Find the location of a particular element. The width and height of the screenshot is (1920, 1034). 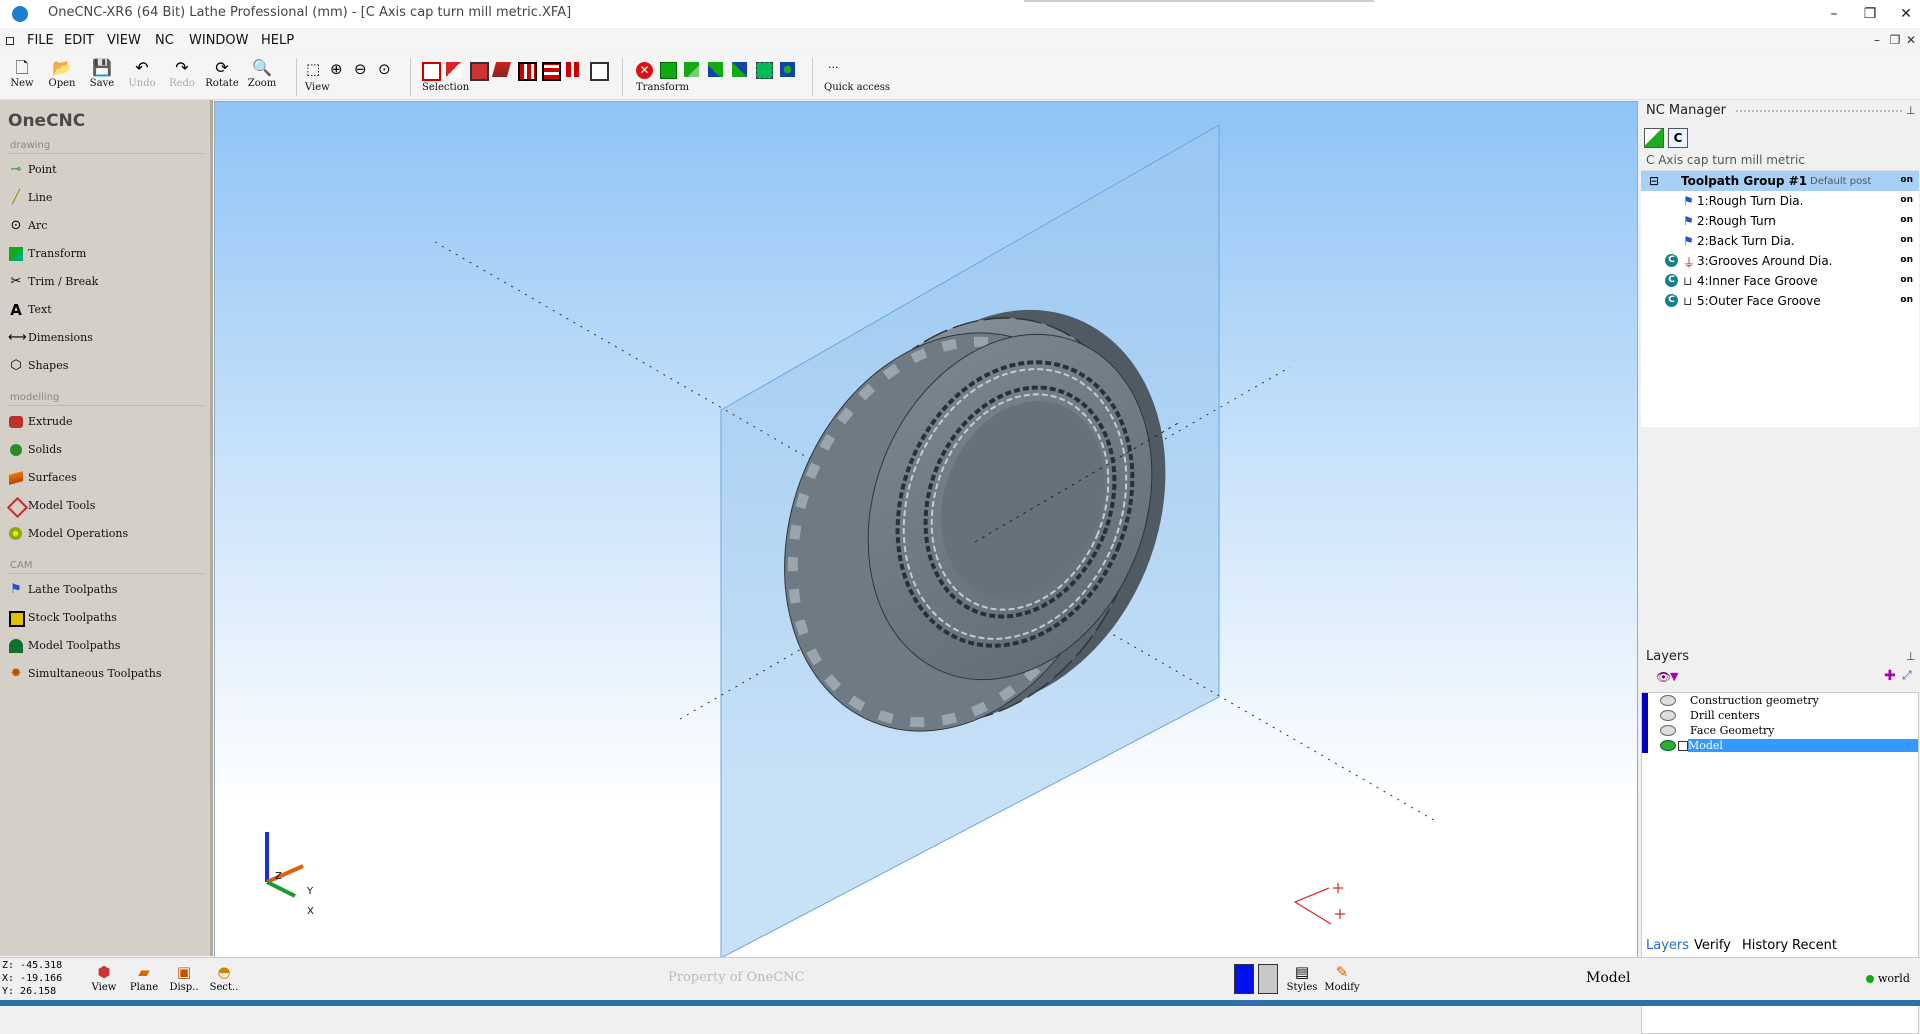

layer-marker-icon: ▼ is located at coordinates (1674, 676).